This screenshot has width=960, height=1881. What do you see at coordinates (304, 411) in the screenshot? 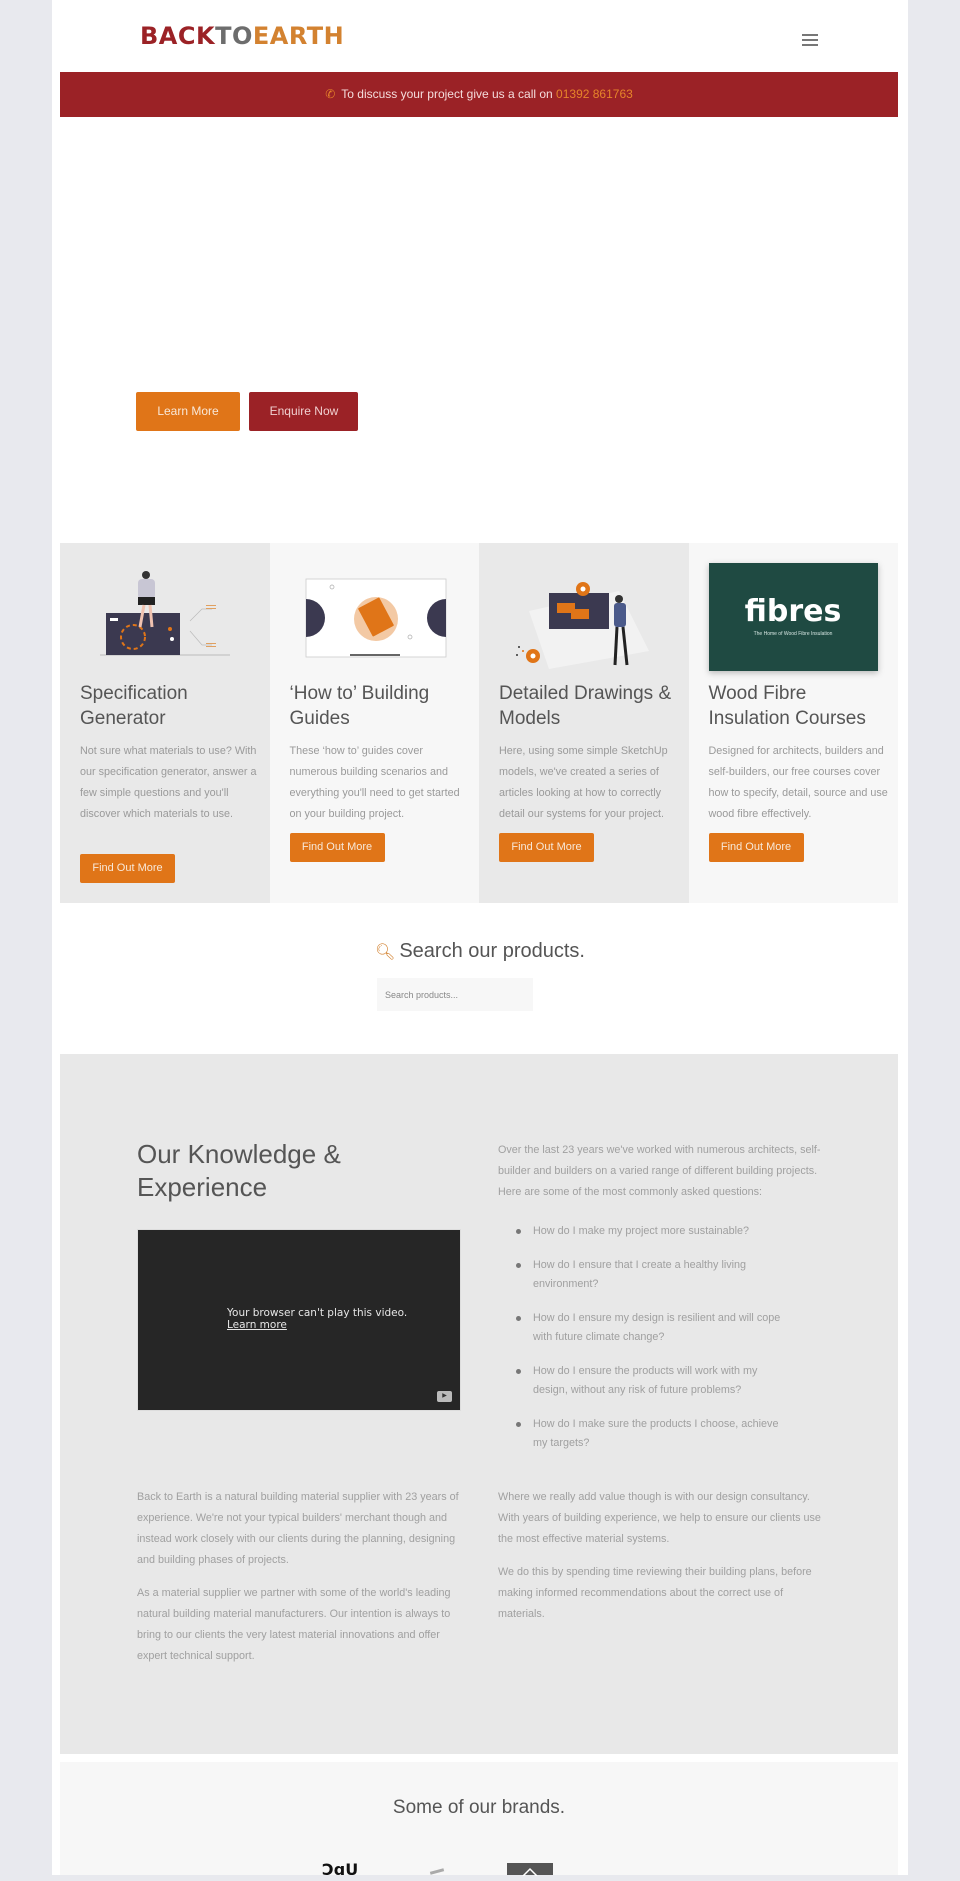
I see `enquire-now-button: Enquire Now` at bounding box center [304, 411].